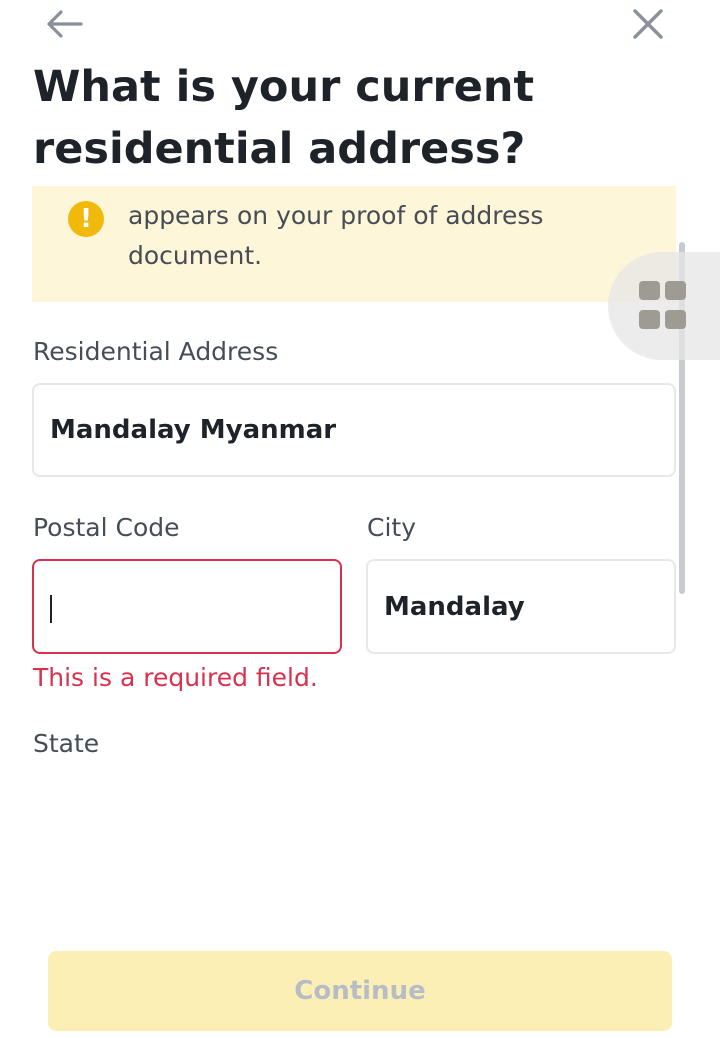  Describe the element at coordinates (391, 527) in the screenshot. I see `city-label: City` at that location.